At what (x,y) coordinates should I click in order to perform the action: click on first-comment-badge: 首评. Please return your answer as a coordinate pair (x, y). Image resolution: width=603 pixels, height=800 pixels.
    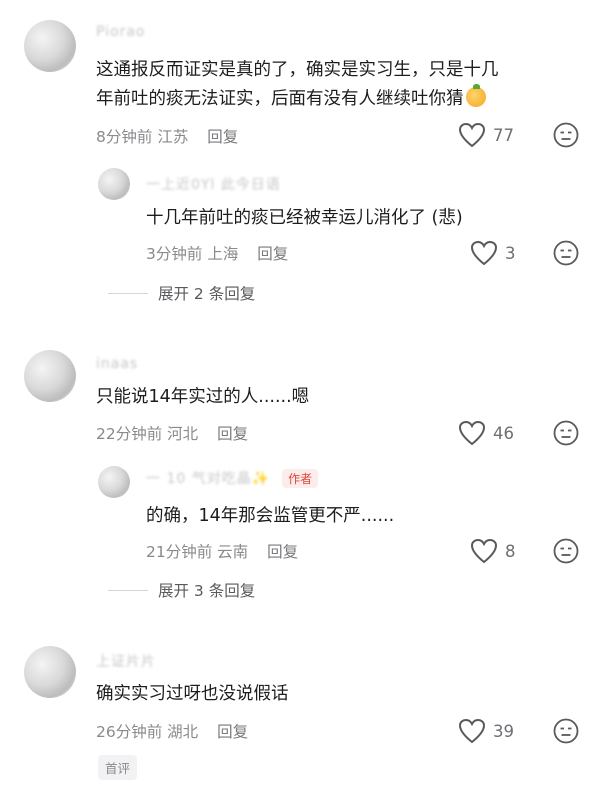
    Looking at the image, I should click on (118, 767).